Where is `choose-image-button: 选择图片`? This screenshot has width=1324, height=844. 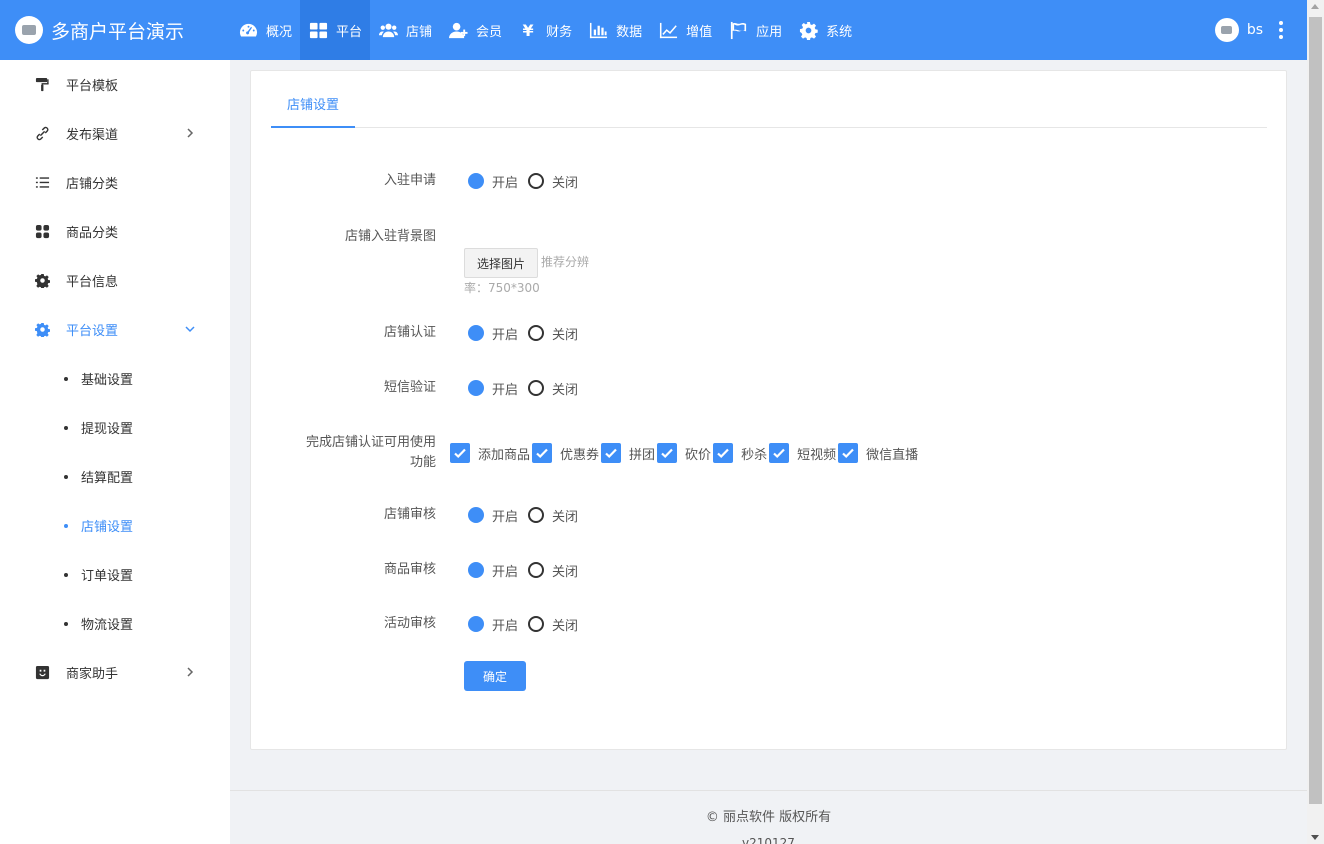
choose-image-button: 选择图片 is located at coordinates (501, 263).